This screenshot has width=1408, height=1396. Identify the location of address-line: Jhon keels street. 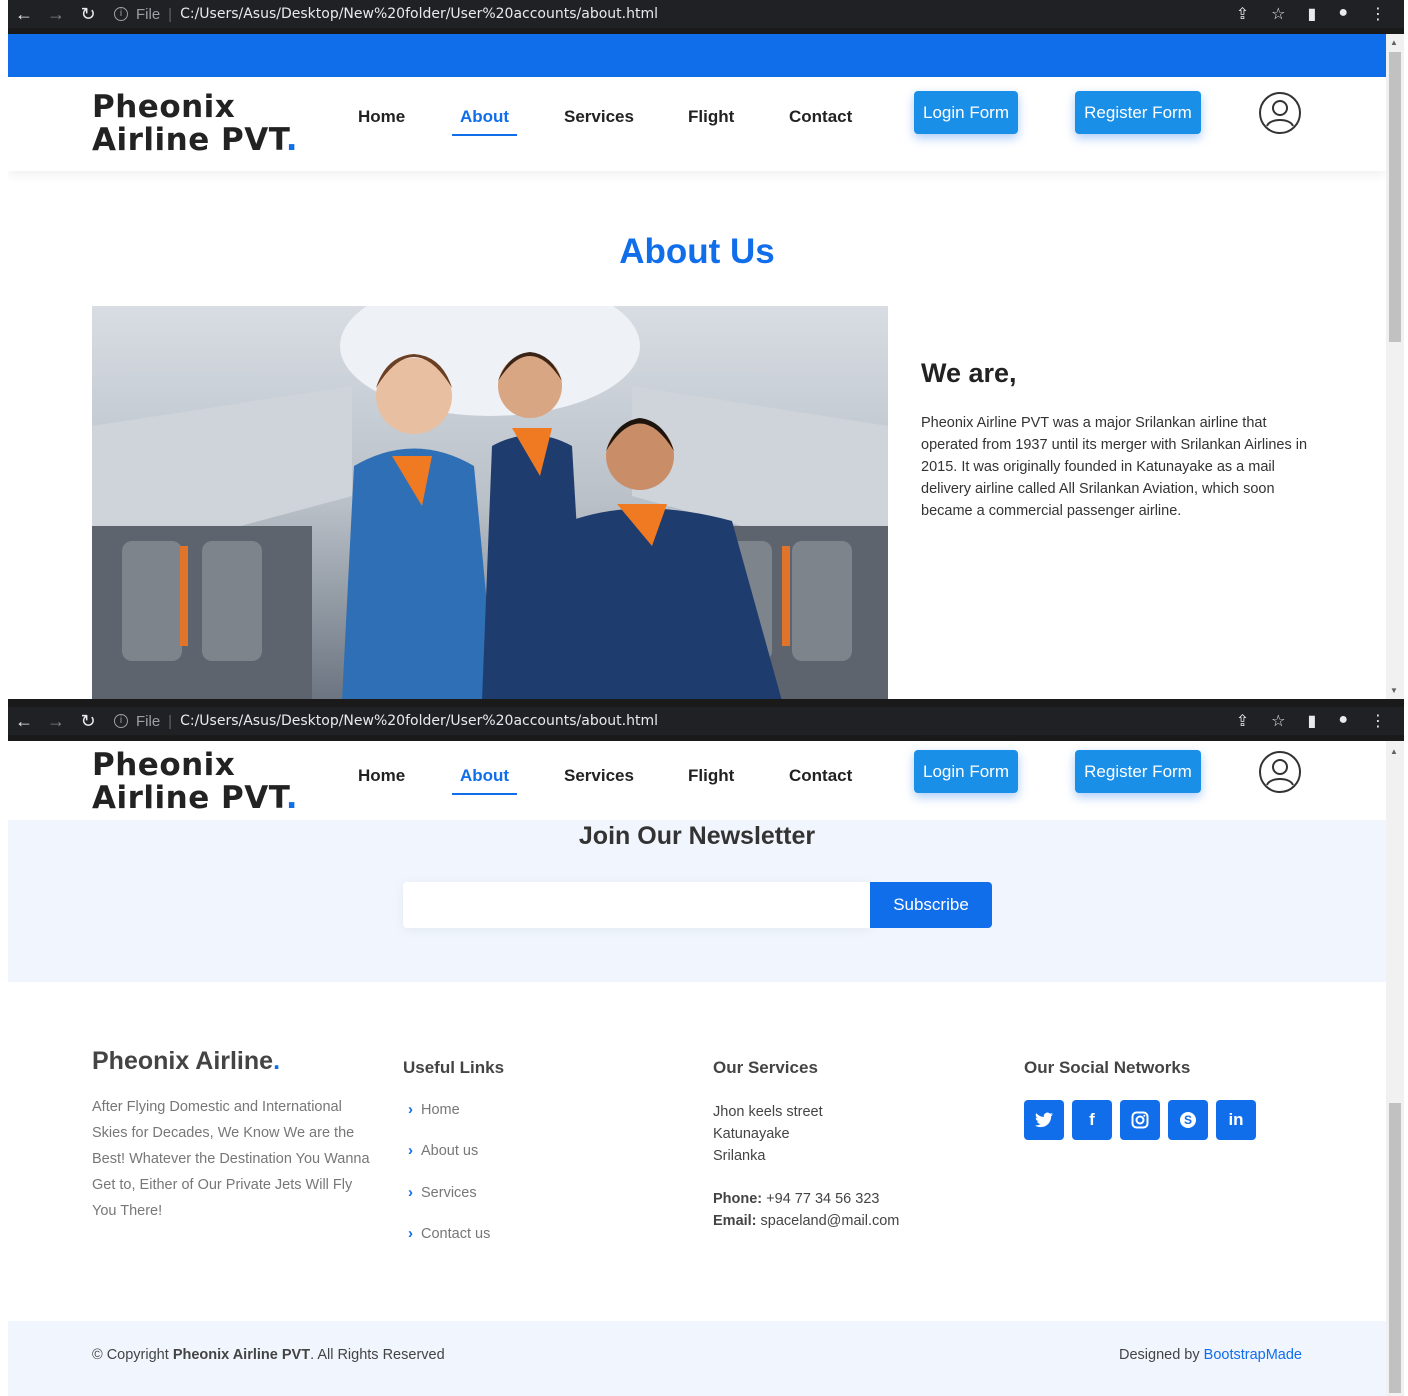
(768, 1112).